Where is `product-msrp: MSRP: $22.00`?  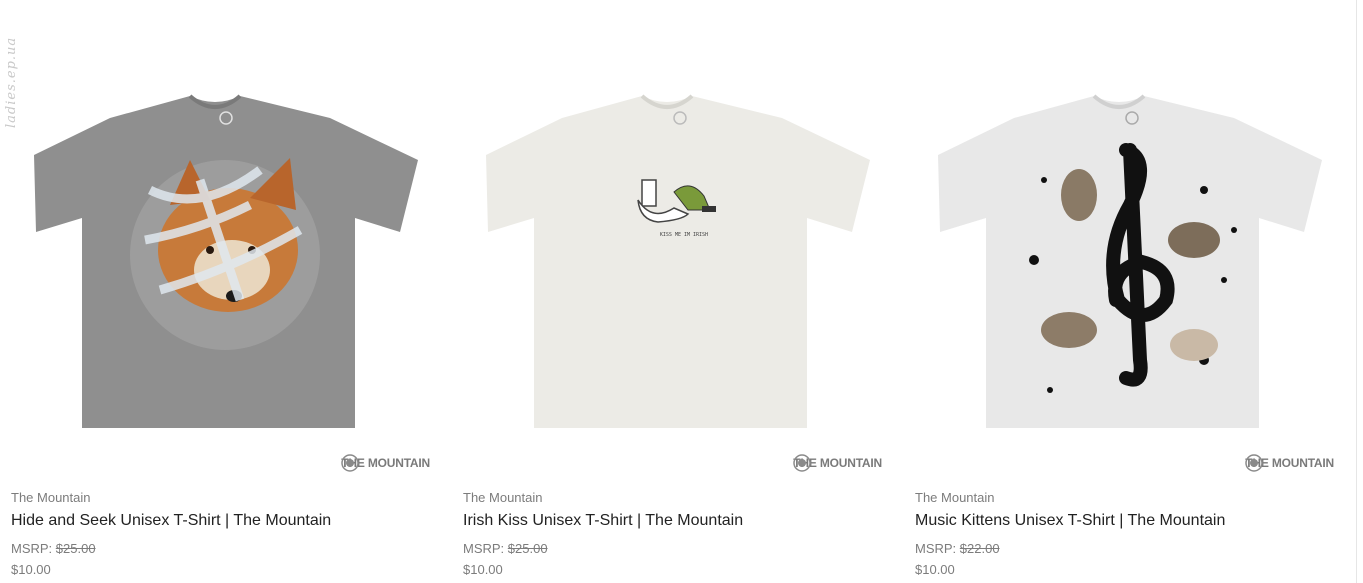
product-msrp: MSRP: $22.00 is located at coordinates (957, 548).